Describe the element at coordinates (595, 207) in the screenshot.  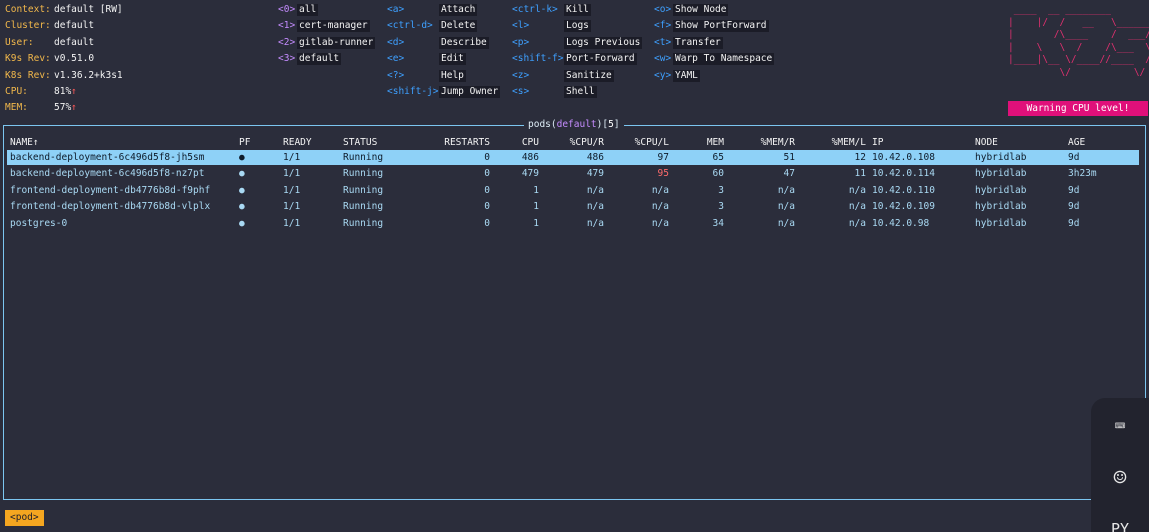
I see `cell-cpu-r: n/a` at that location.